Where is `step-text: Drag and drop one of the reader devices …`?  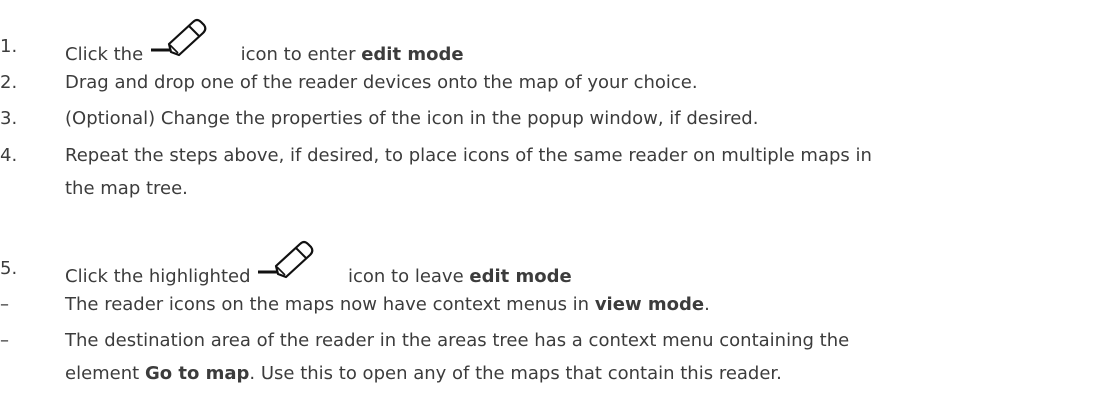
step-text: Drag and drop one of the reader devices … is located at coordinates (381, 82).